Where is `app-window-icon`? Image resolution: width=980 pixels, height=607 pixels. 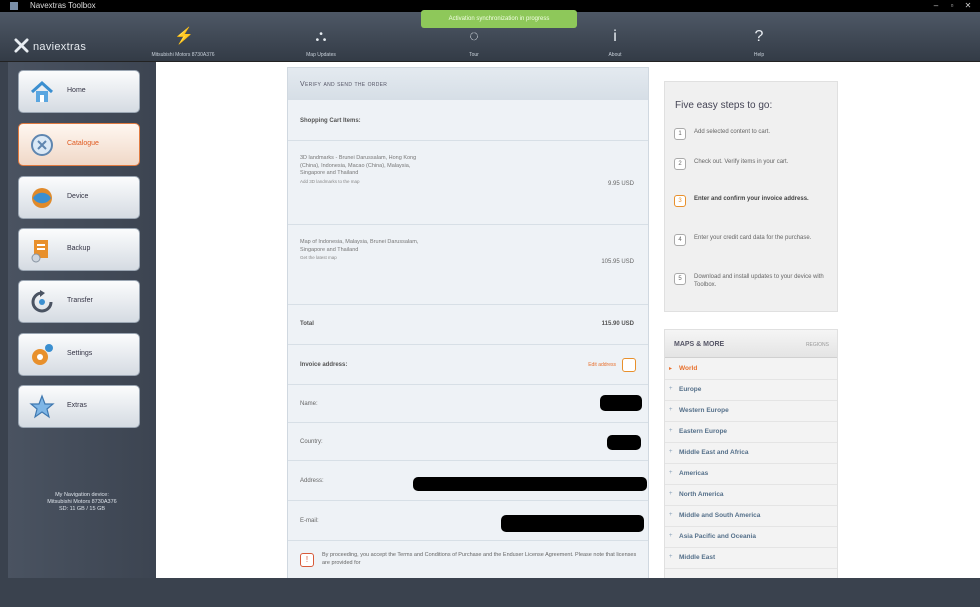
app-window-icon is located at coordinates (14, 6).